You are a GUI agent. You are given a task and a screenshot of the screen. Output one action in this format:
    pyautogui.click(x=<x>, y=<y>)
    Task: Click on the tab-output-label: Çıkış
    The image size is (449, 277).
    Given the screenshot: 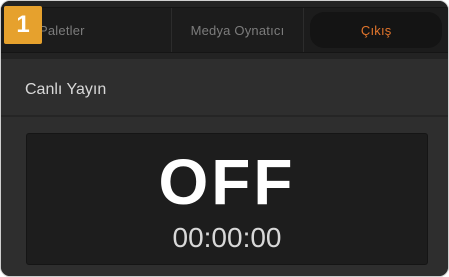 What is the action you would take?
    pyautogui.click(x=376, y=30)
    